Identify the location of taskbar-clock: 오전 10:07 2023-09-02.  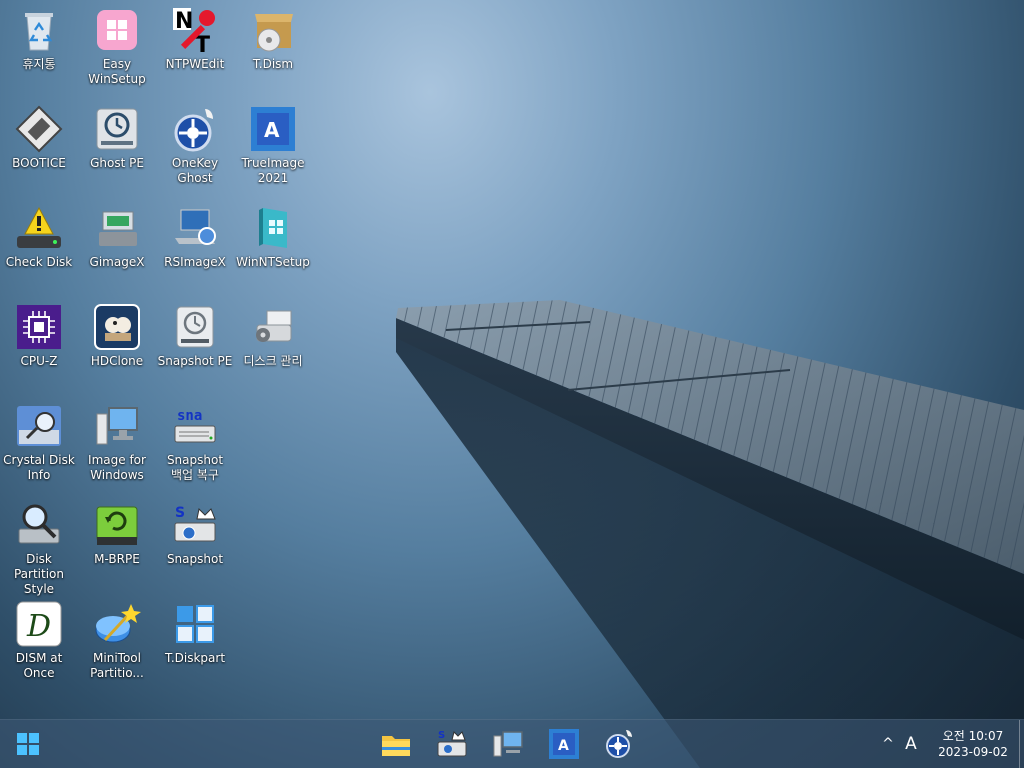
(973, 744).